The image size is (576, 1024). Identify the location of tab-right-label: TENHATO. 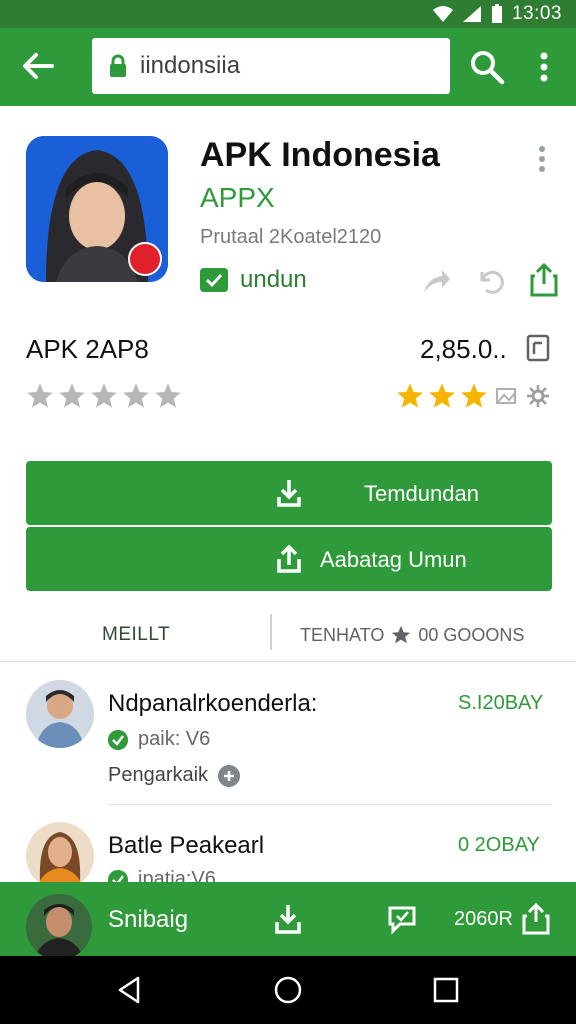
(342, 634).